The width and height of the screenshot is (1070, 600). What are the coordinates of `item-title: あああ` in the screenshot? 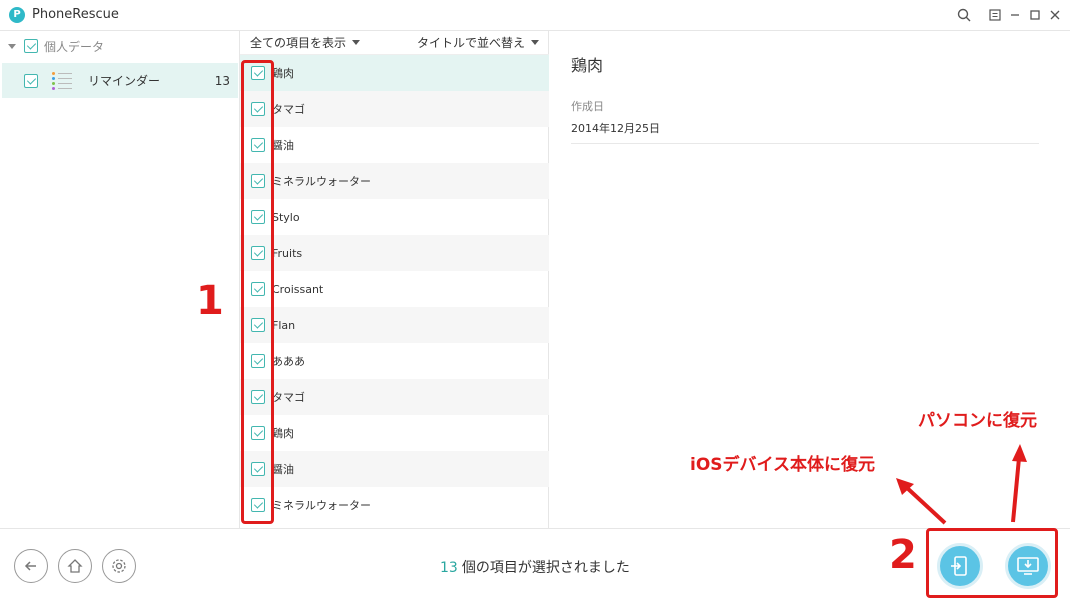 It's located at (288, 361).